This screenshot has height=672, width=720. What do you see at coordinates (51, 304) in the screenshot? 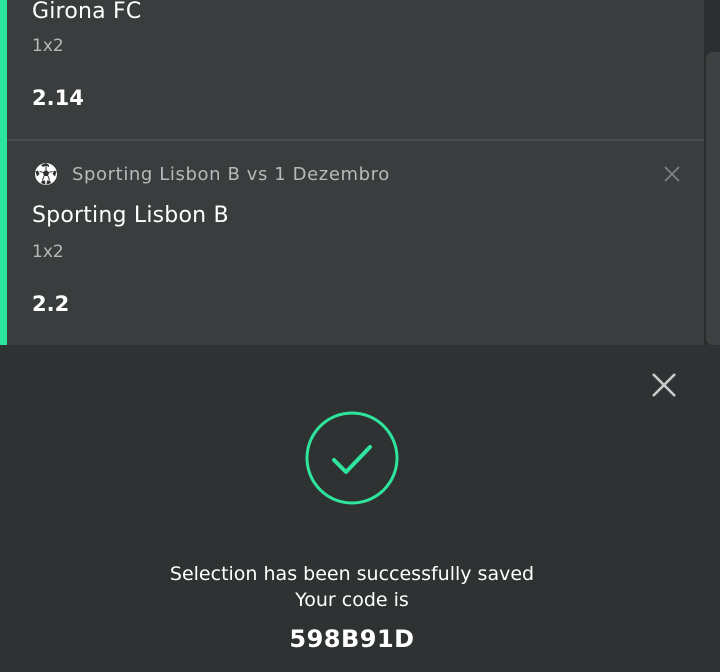
I see `selection-odds: 2.2` at bounding box center [51, 304].